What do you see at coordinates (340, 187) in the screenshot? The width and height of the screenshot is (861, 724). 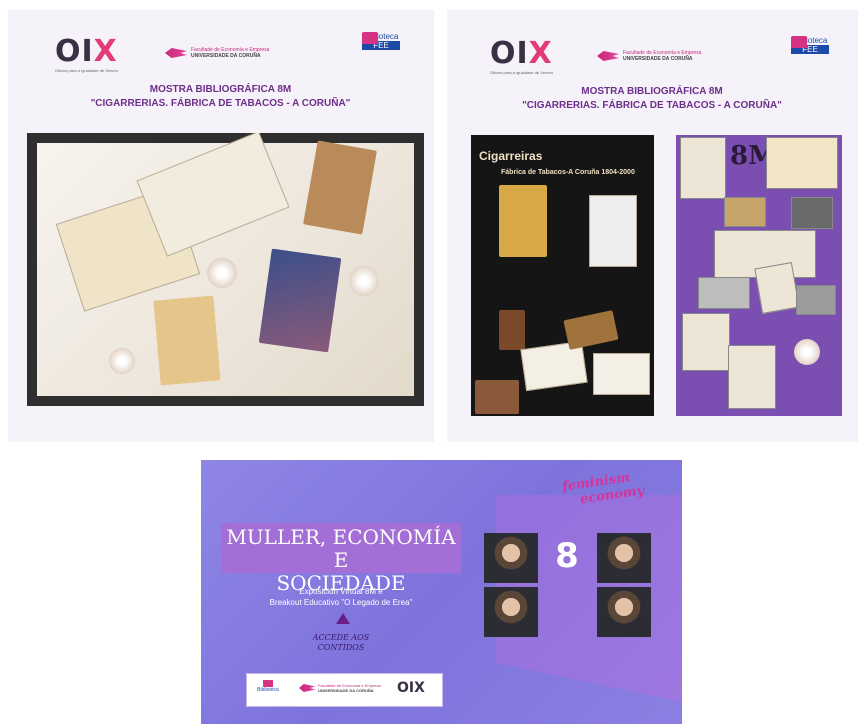 I see `book-sepia` at bounding box center [340, 187].